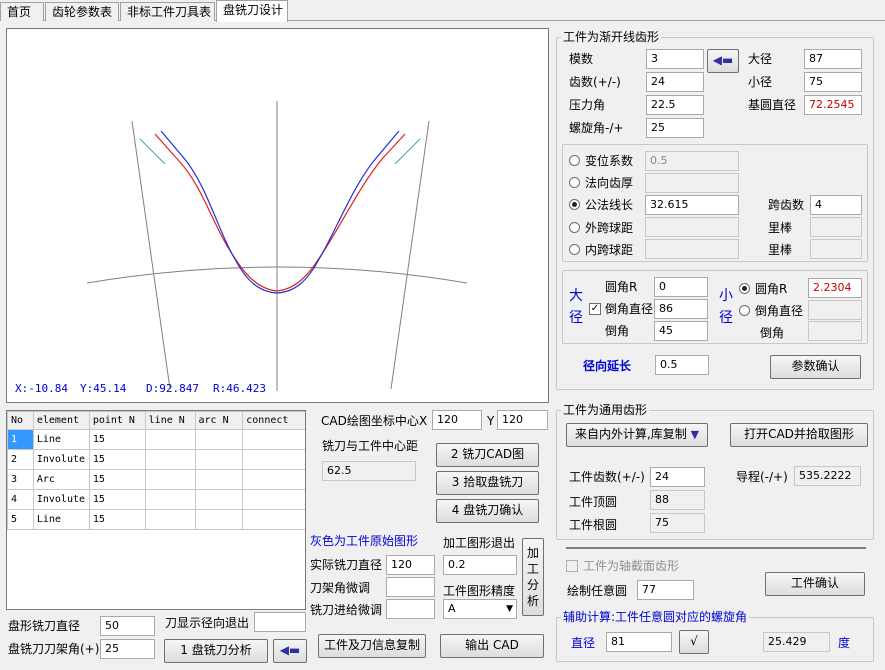 The image size is (885, 670). Describe the element at coordinates (574, 160) in the screenshot. I see `shift-radio` at that location.